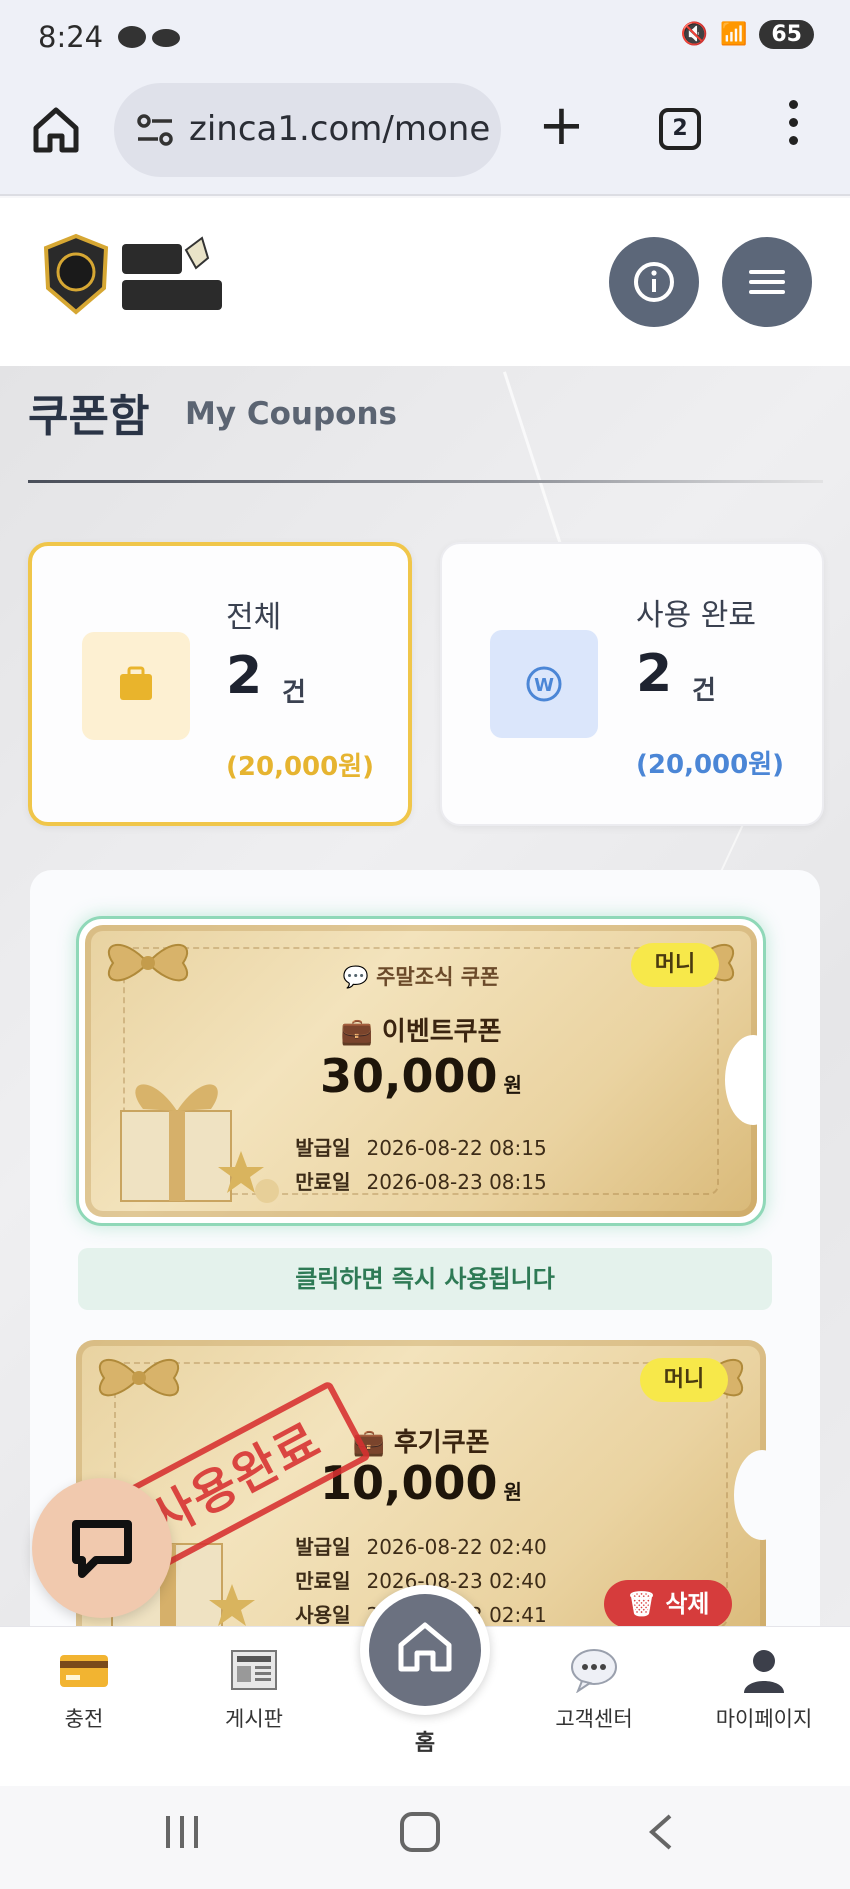 The height and width of the screenshot is (1889, 850). Describe the element at coordinates (764, 1719) in the screenshot. I see `nav-label: 마이페이지` at that location.